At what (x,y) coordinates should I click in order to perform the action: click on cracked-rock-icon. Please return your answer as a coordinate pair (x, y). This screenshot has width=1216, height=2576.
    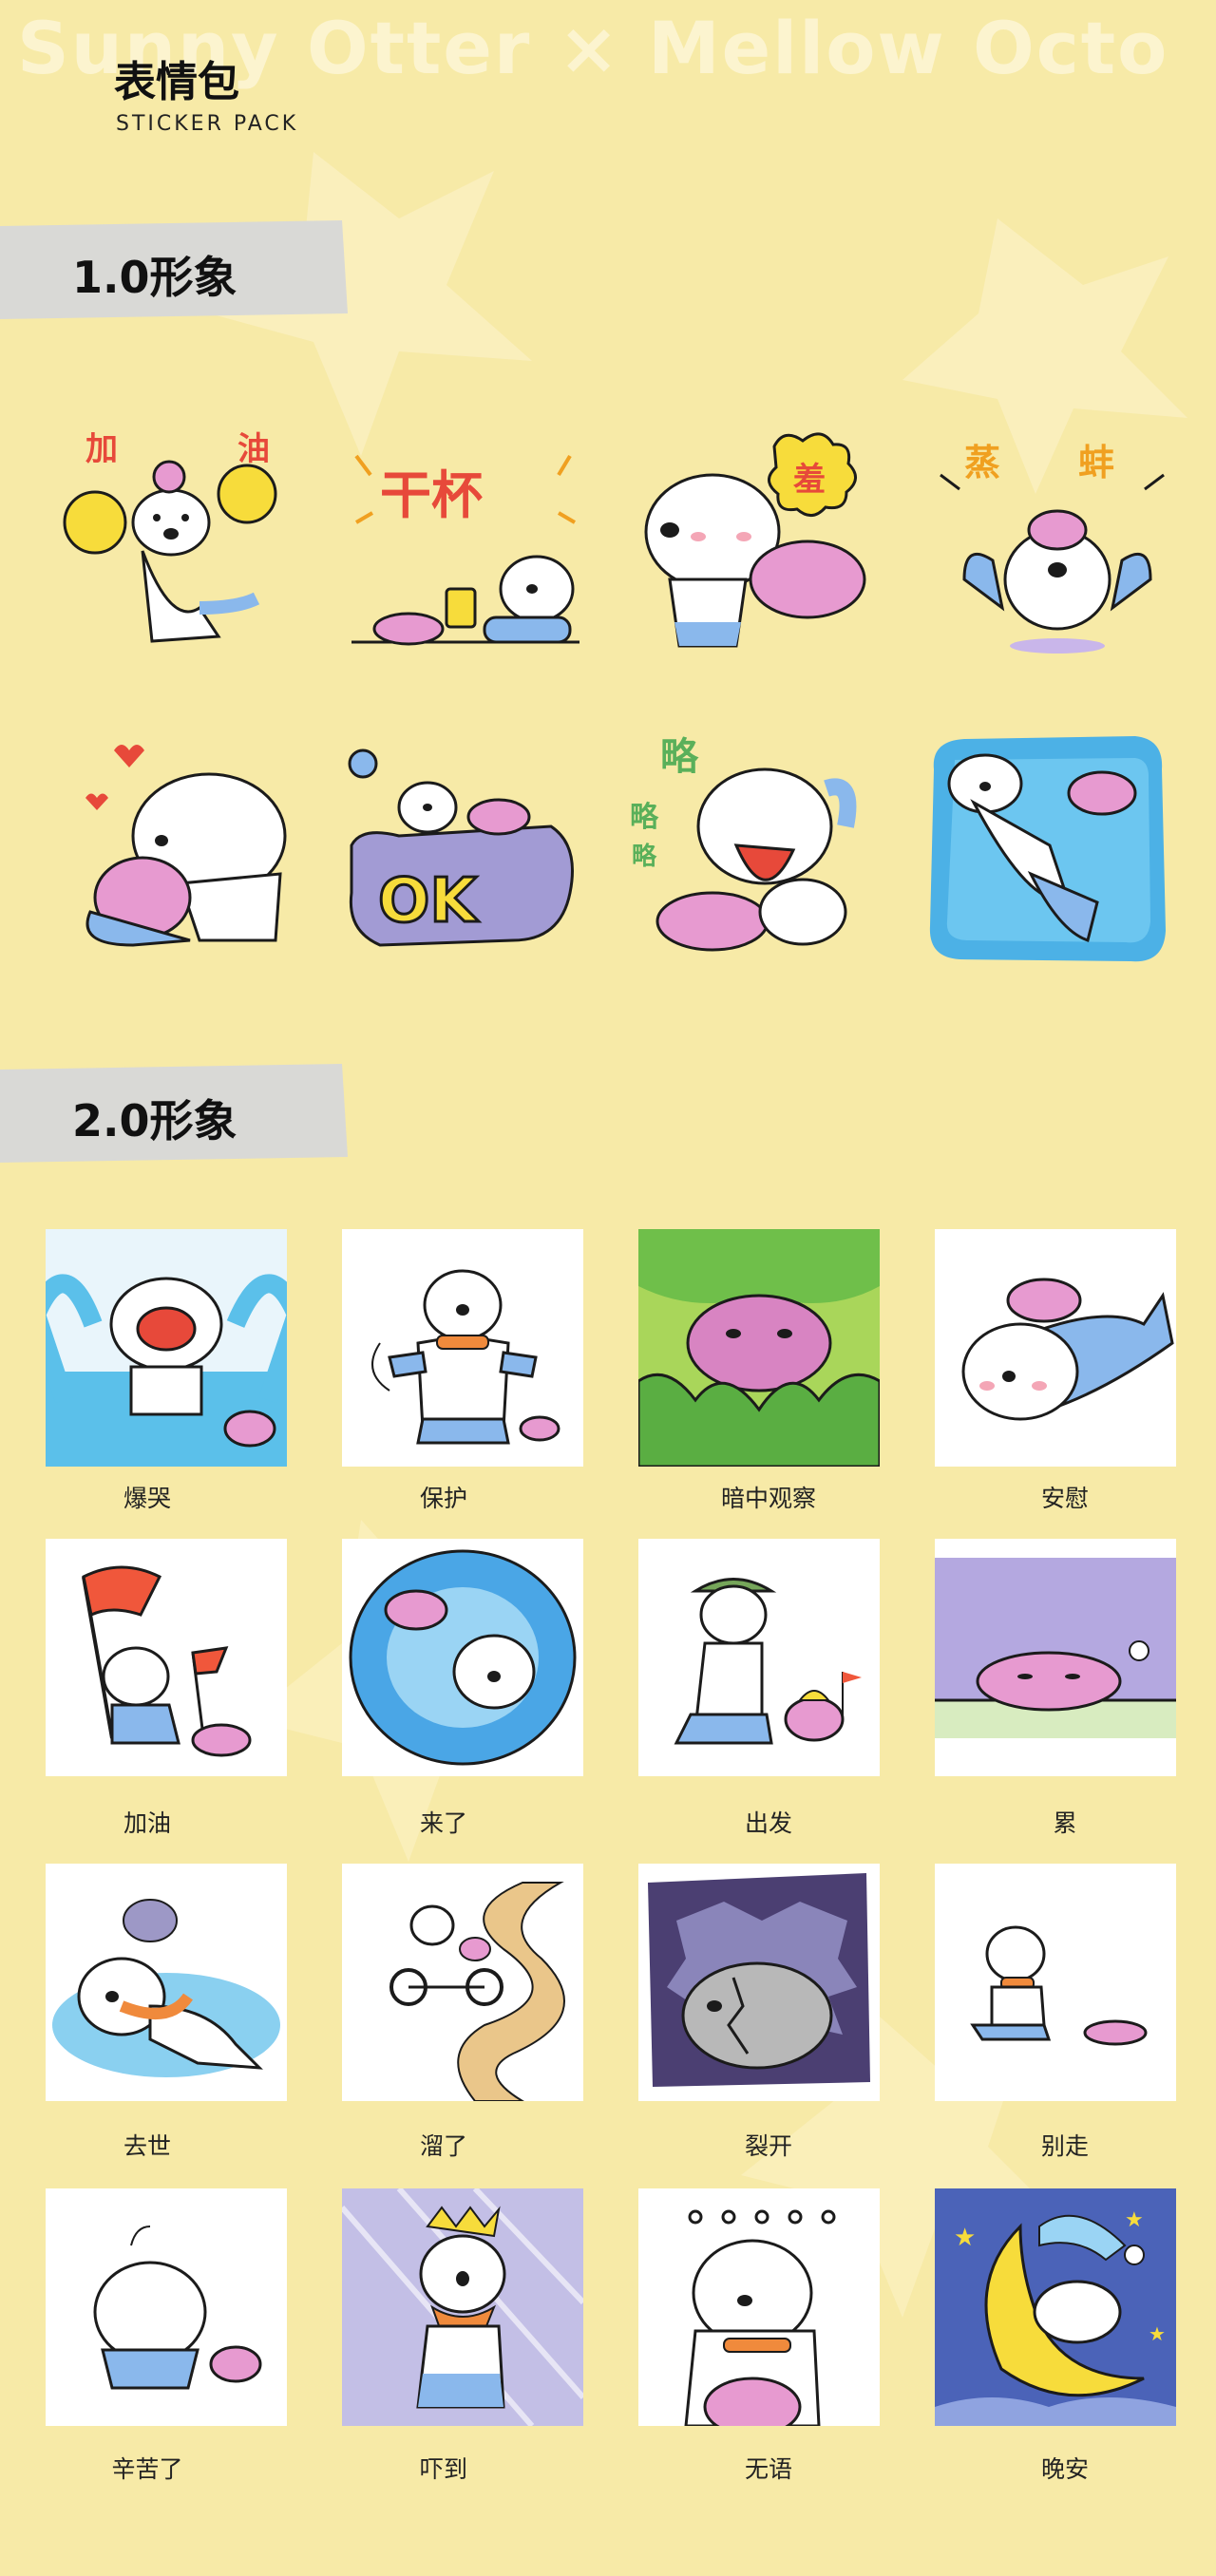
    Looking at the image, I should click on (759, 1983).